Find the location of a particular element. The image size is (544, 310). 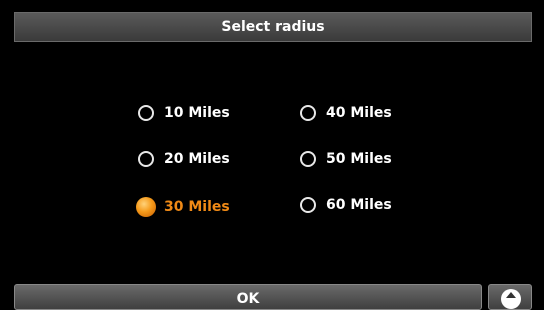

scroll-up-button is located at coordinates (510, 297).